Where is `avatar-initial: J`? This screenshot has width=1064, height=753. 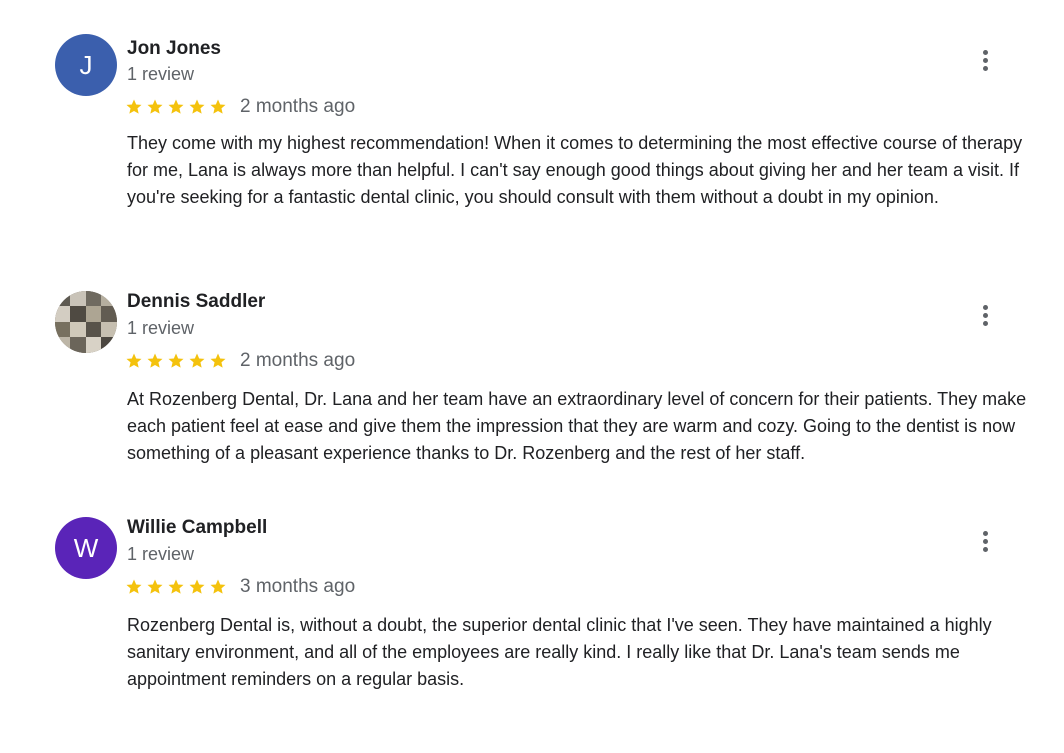
avatar-initial: J is located at coordinates (86, 64).